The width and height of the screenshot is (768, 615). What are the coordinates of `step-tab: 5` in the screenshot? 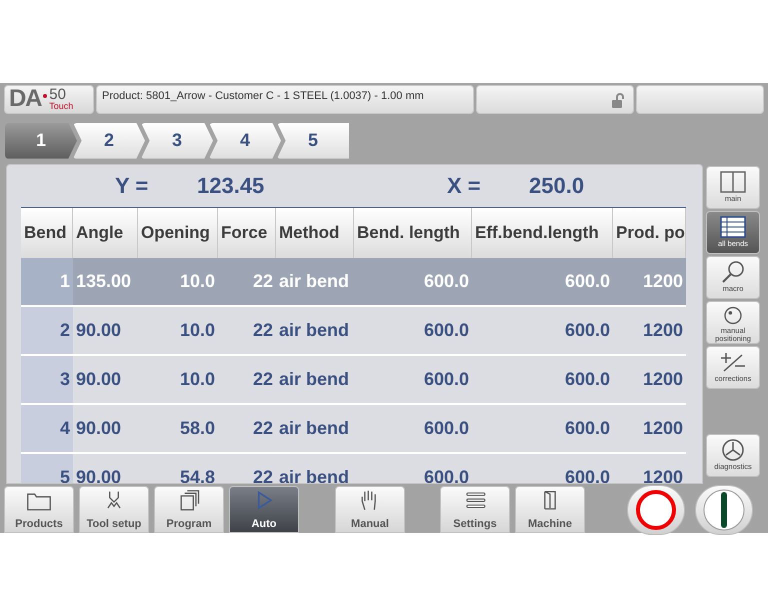 It's located at (313, 140).